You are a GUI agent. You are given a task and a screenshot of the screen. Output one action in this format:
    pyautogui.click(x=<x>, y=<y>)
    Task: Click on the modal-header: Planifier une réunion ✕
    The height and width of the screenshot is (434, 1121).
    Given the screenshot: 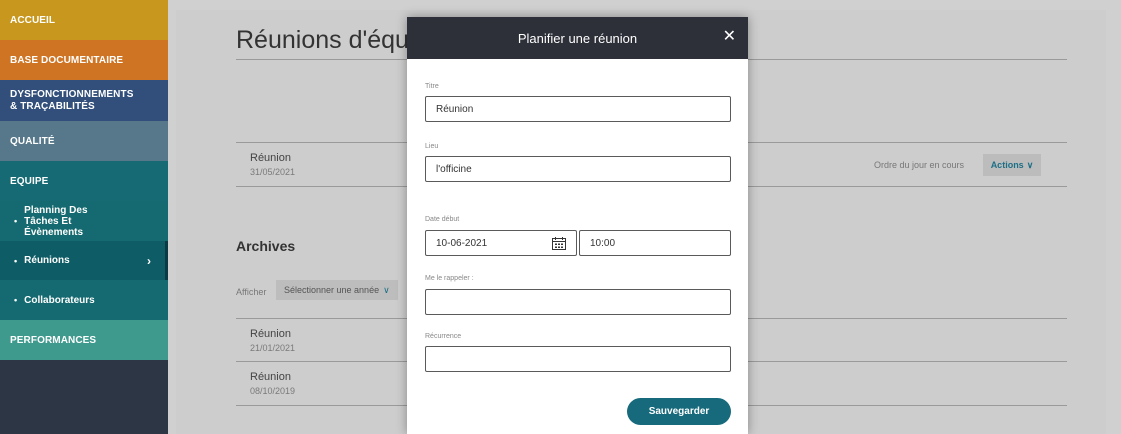 What is the action you would take?
    pyautogui.click(x=577, y=38)
    